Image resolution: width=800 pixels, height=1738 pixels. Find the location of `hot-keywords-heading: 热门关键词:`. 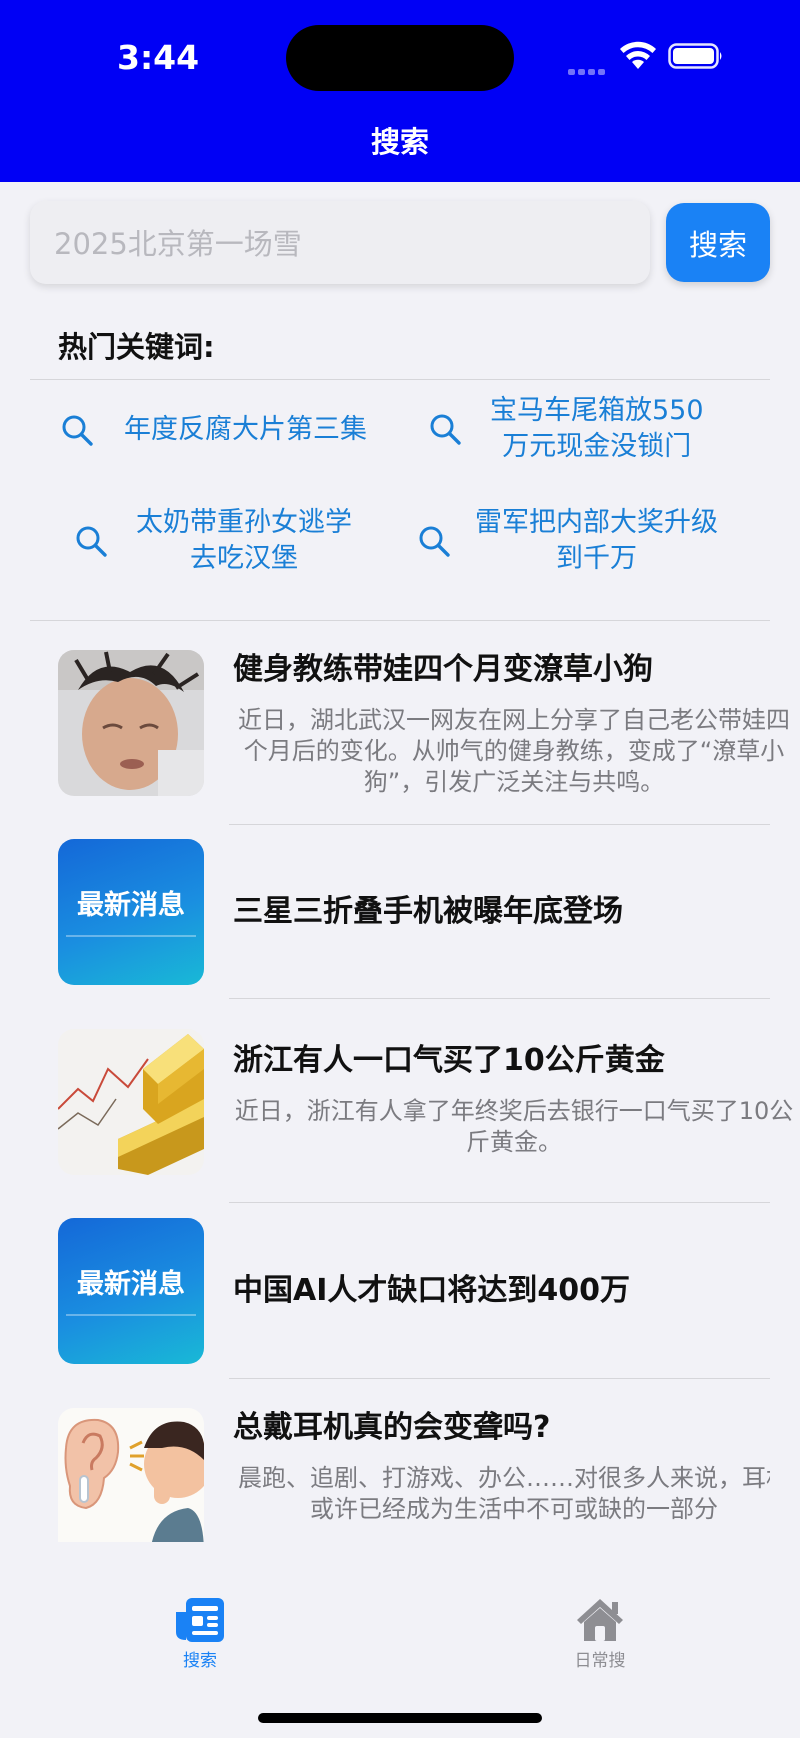

hot-keywords-heading: 热门关键词: is located at coordinates (136, 347).